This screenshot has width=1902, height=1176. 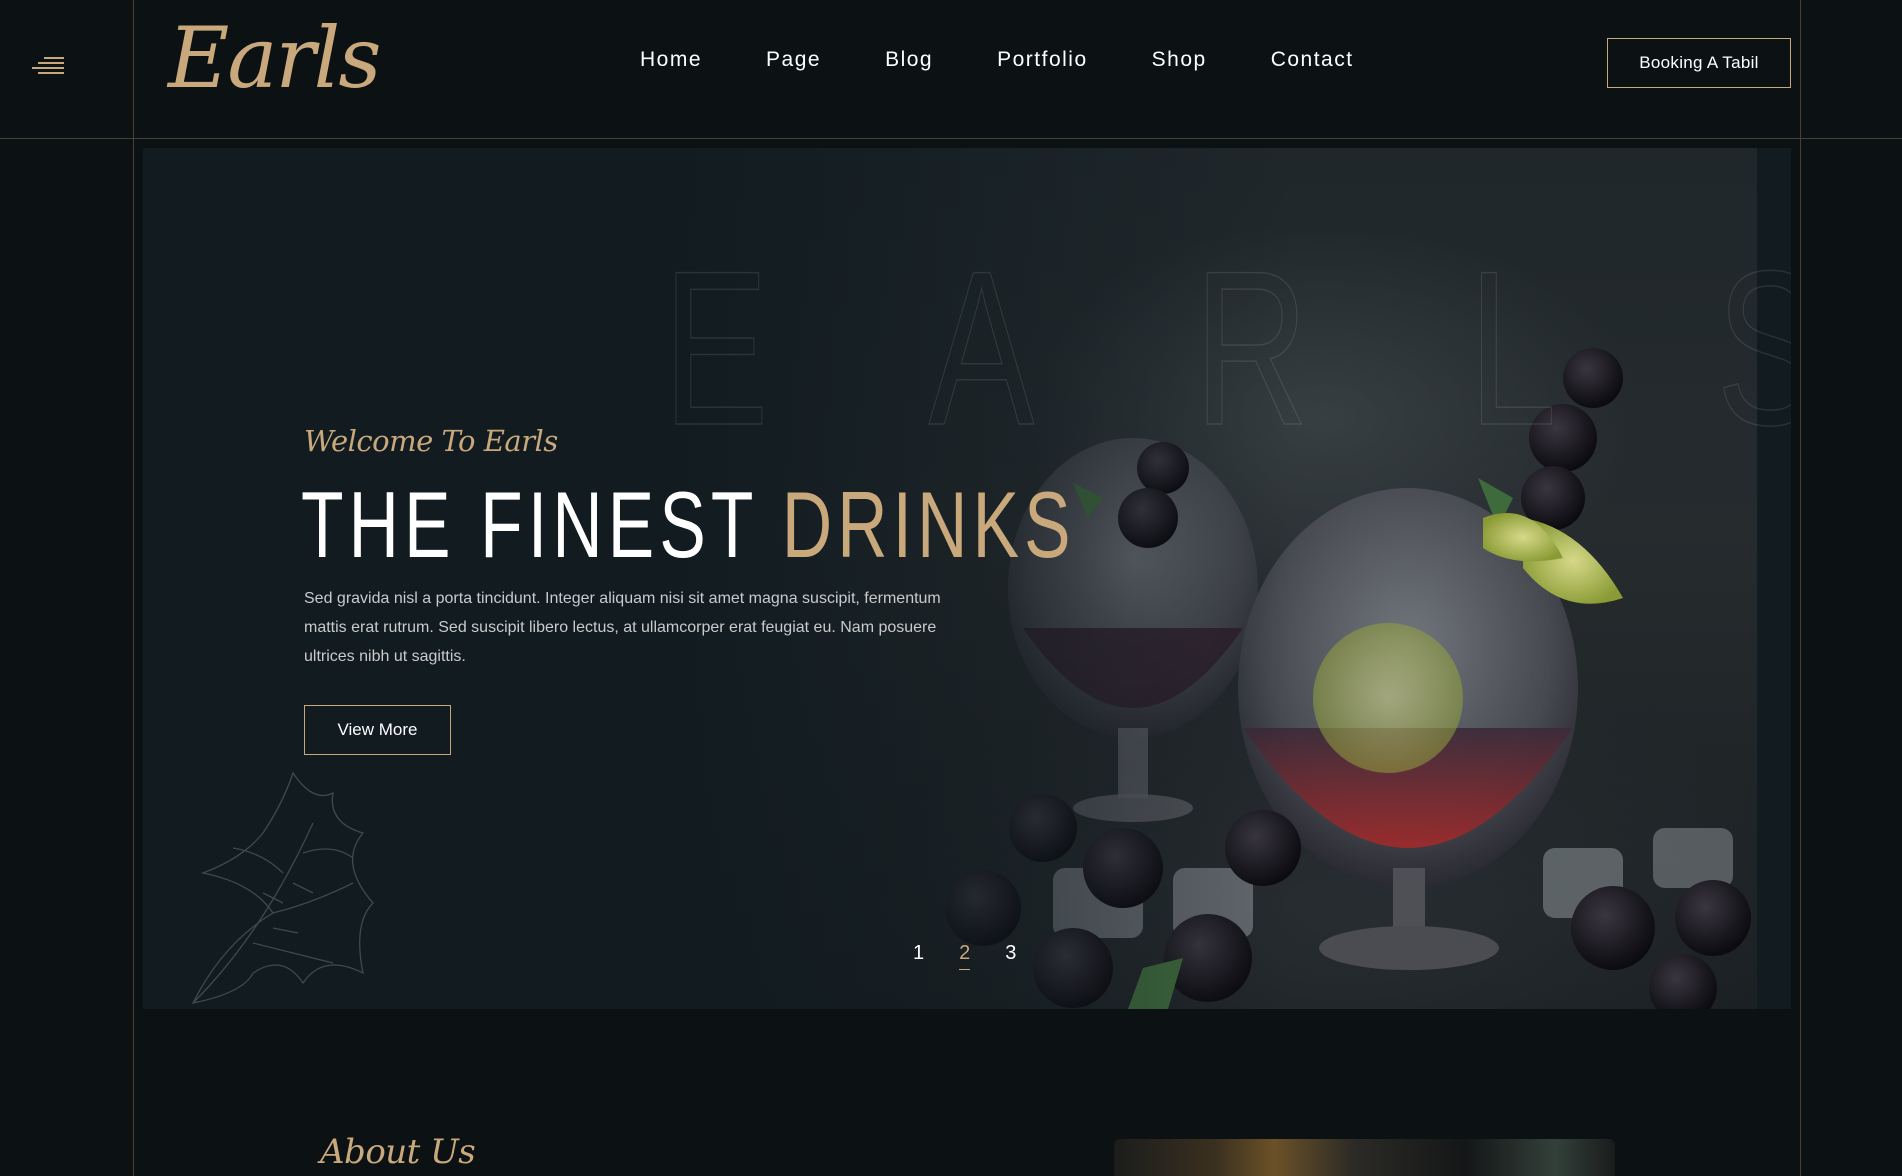 What do you see at coordinates (1042, 60) in the screenshot?
I see `nav-item-portfolio: Portfolio` at bounding box center [1042, 60].